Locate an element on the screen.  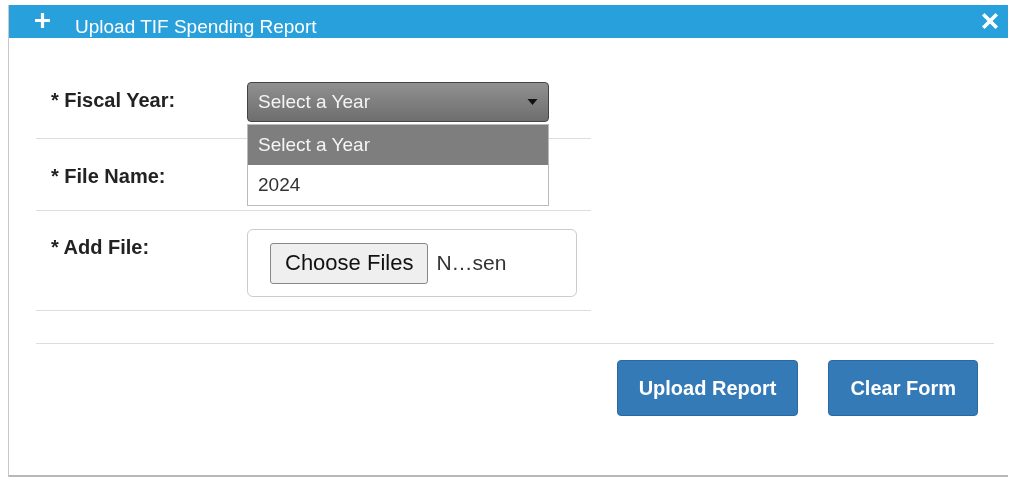
close-icon is located at coordinates (990, 21).